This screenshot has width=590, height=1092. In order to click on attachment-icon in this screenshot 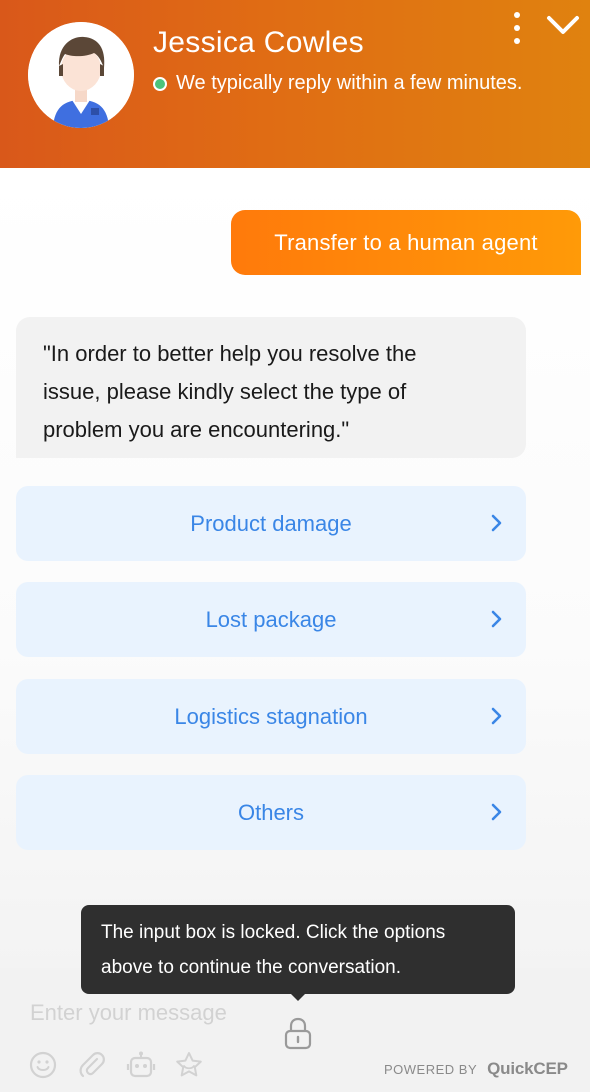, I will do `click(92, 1065)`.